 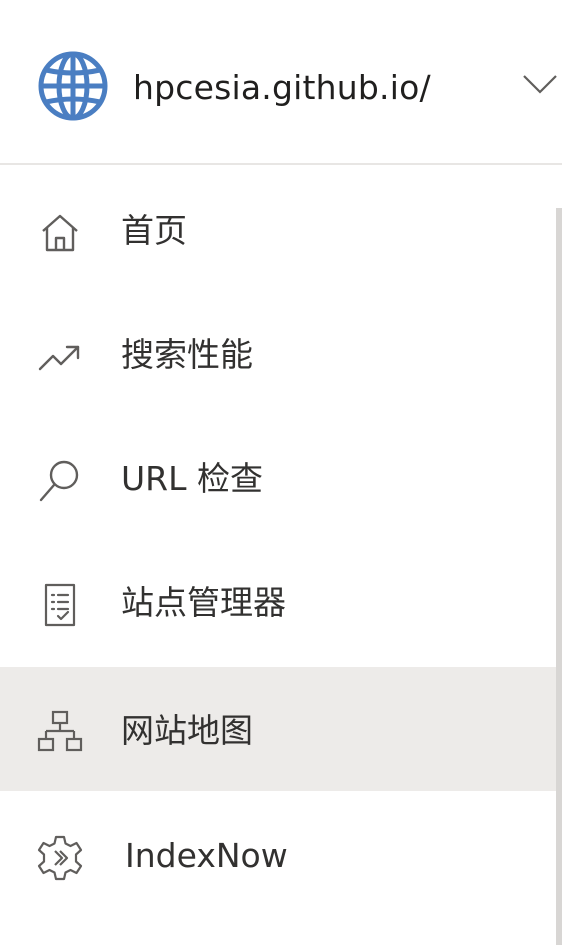 What do you see at coordinates (59, 358) in the screenshot?
I see `trending-up-icon` at bounding box center [59, 358].